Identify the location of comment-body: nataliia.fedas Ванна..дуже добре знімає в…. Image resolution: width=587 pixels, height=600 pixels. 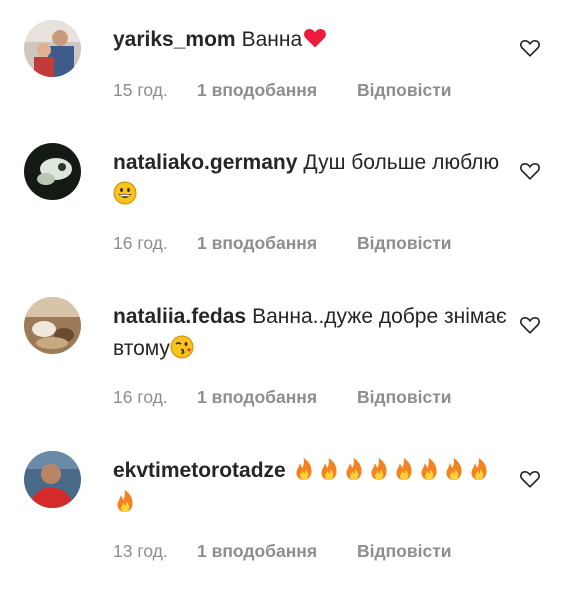
(313, 333).